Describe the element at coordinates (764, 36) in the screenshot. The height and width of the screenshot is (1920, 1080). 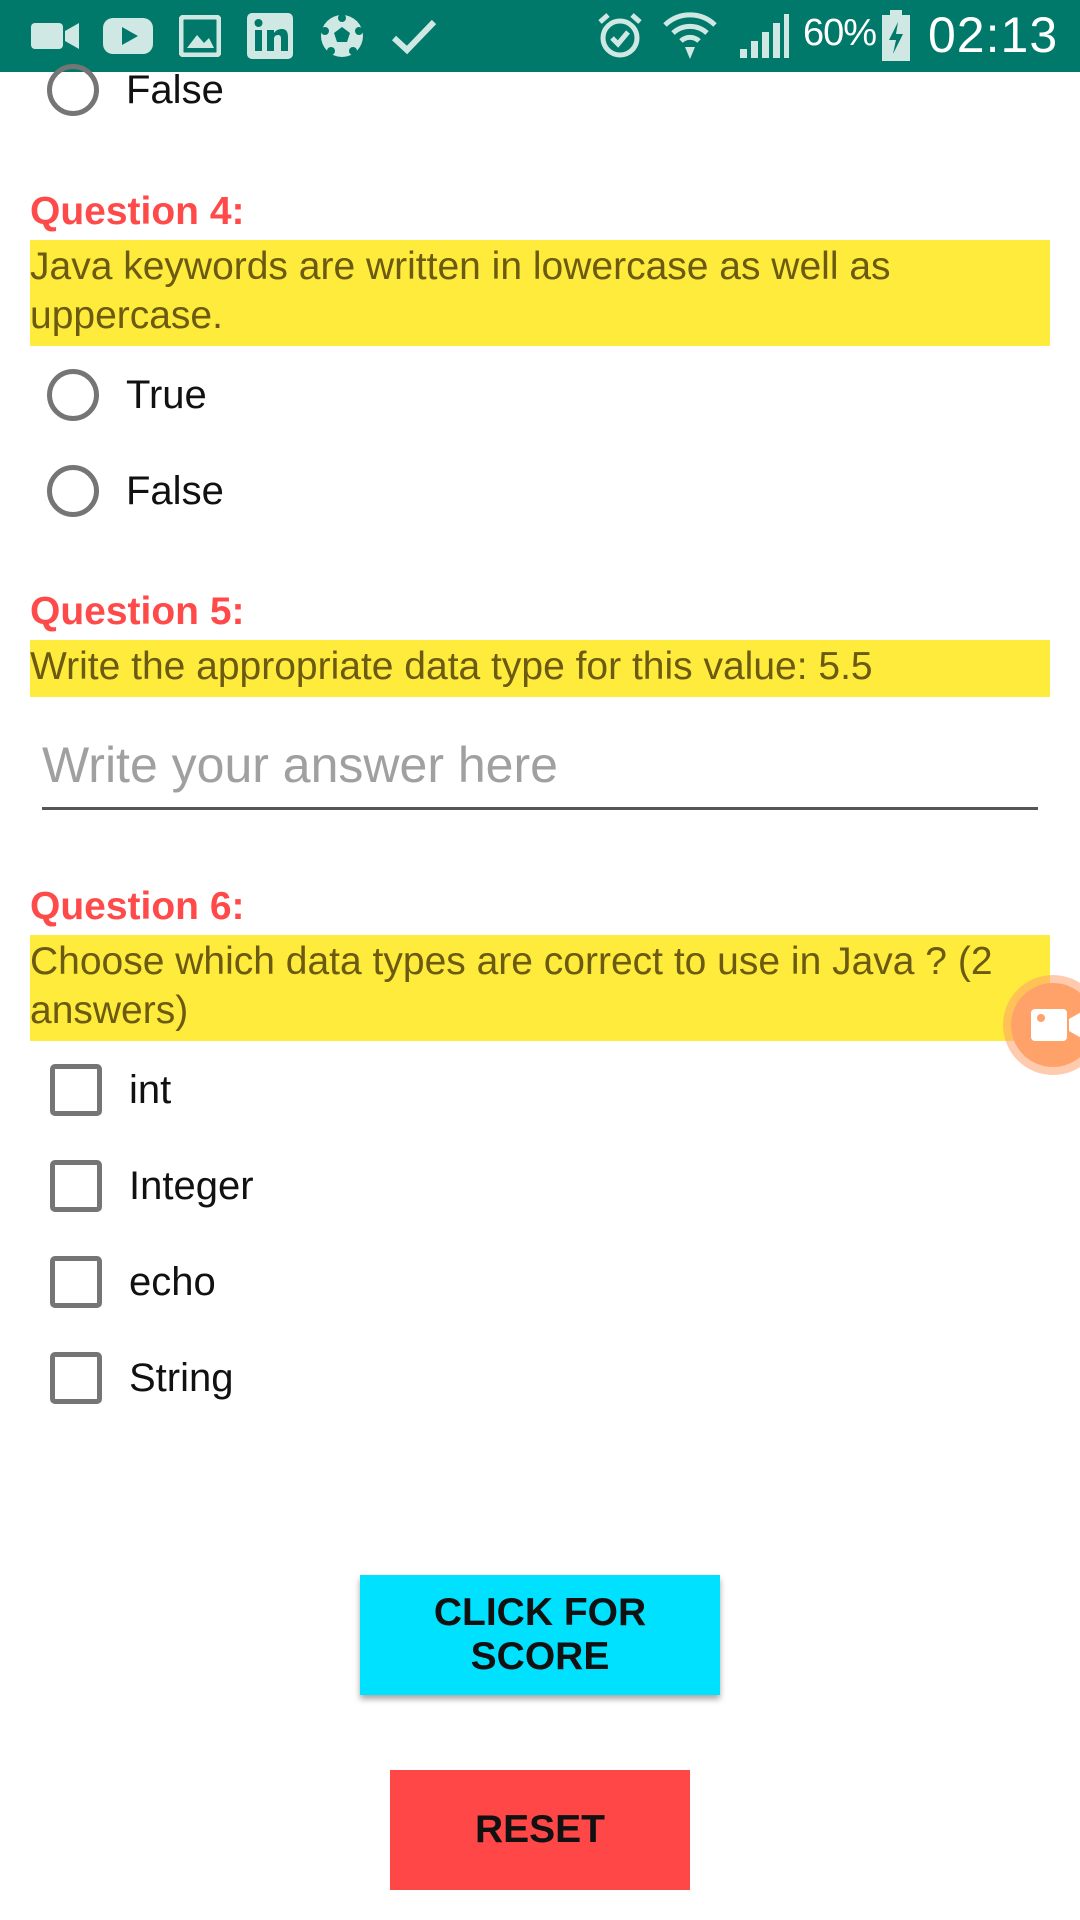
I see `cell-signal-icon` at that location.